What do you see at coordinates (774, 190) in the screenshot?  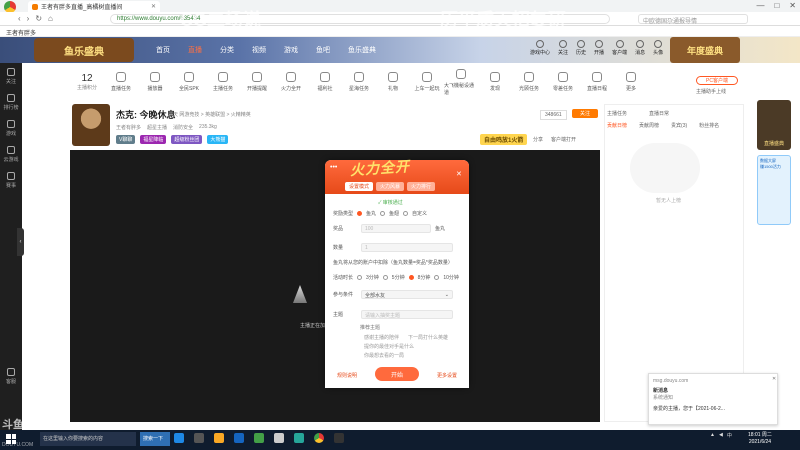 I see `right-ad-card: 数据大屏 赚1500活力` at bounding box center [774, 190].